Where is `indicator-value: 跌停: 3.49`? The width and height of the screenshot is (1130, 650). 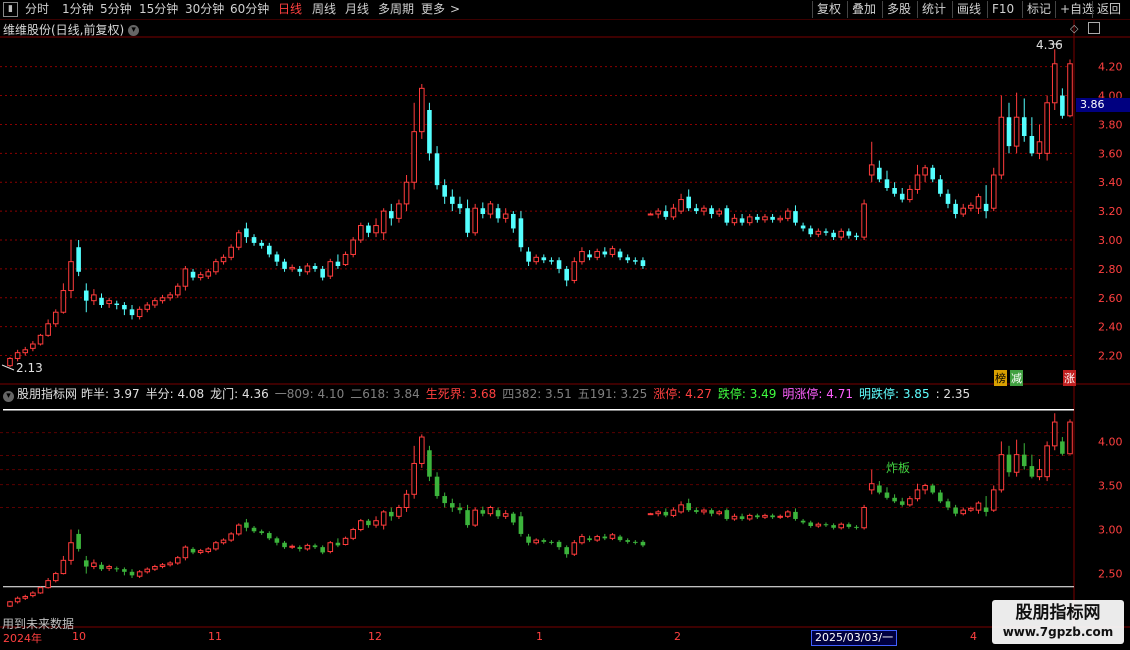 indicator-value: 跌停: 3.49 is located at coordinates (747, 394).